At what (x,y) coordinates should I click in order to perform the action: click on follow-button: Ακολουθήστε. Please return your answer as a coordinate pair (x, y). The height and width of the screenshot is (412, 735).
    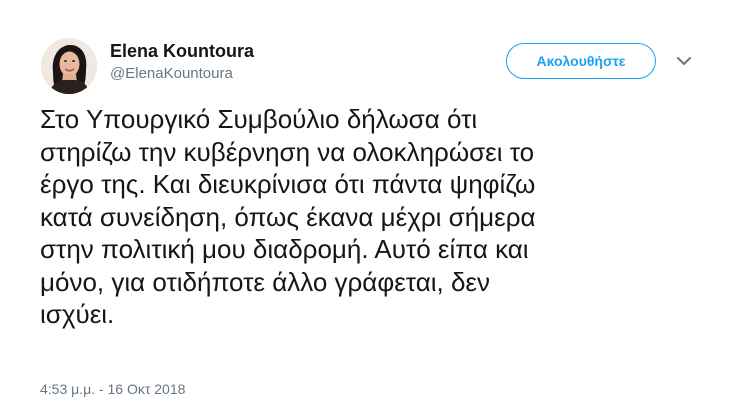
    Looking at the image, I should click on (581, 61).